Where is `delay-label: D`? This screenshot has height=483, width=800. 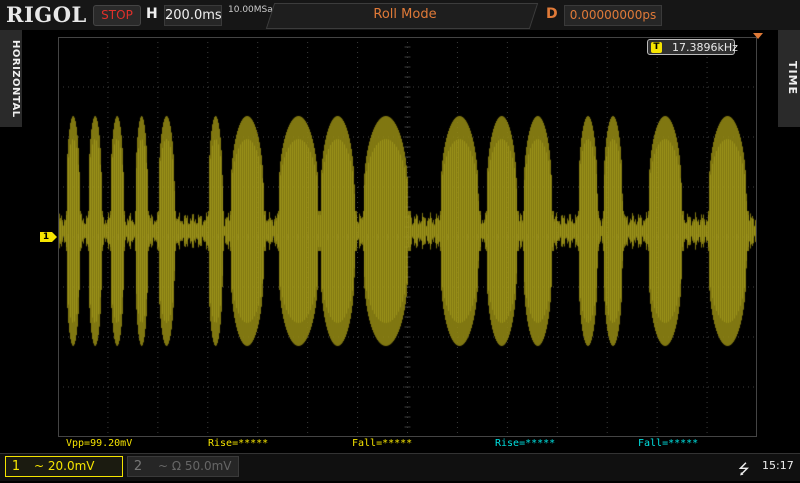
delay-label: D is located at coordinates (552, 14).